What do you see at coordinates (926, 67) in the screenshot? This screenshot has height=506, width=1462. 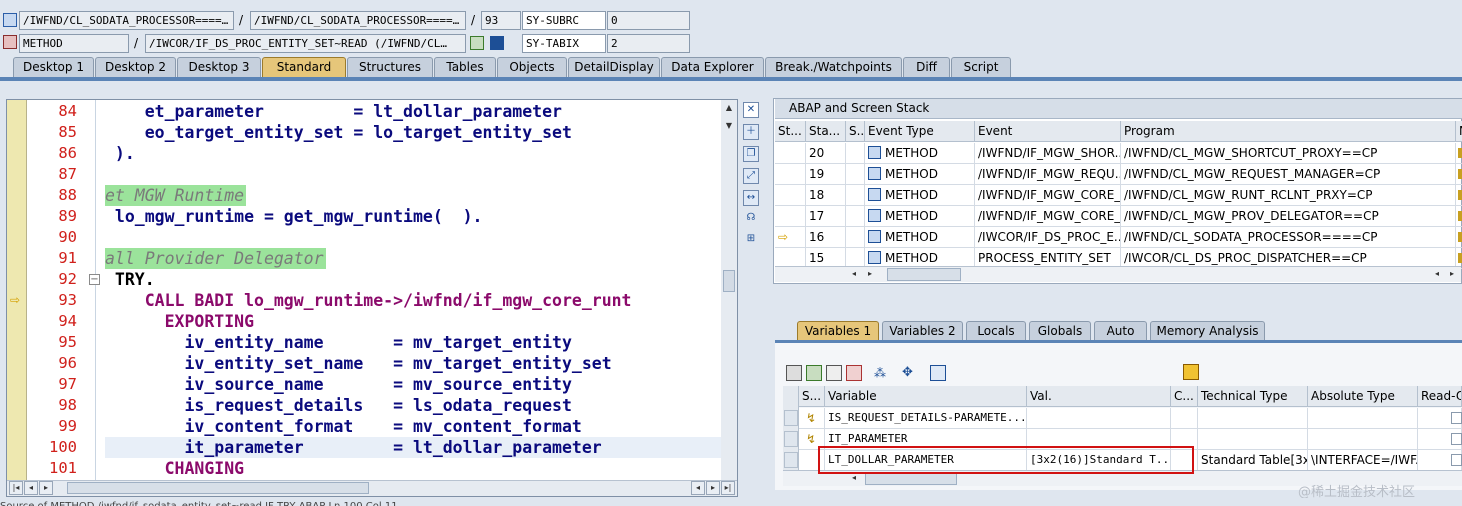 I see `tab-diff: Diff` at bounding box center [926, 67].